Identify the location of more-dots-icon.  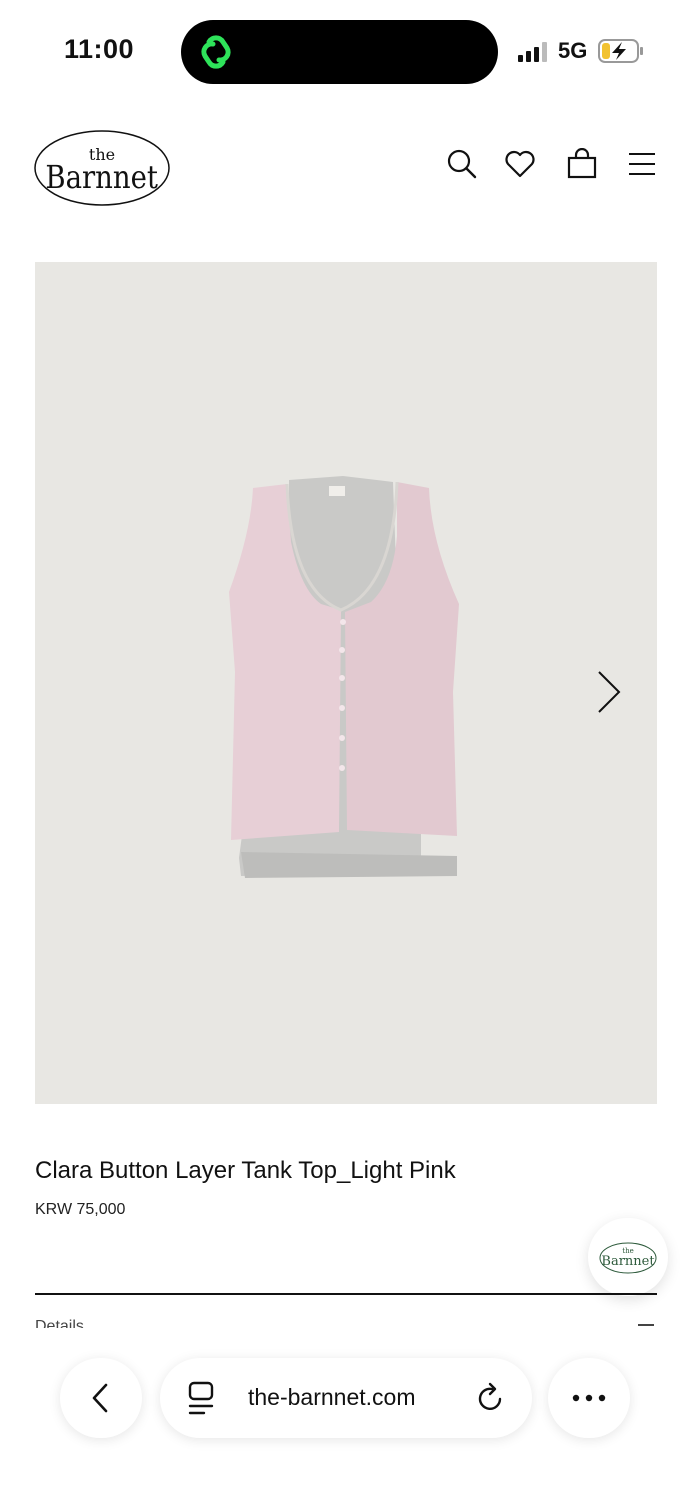
(589, 1398).